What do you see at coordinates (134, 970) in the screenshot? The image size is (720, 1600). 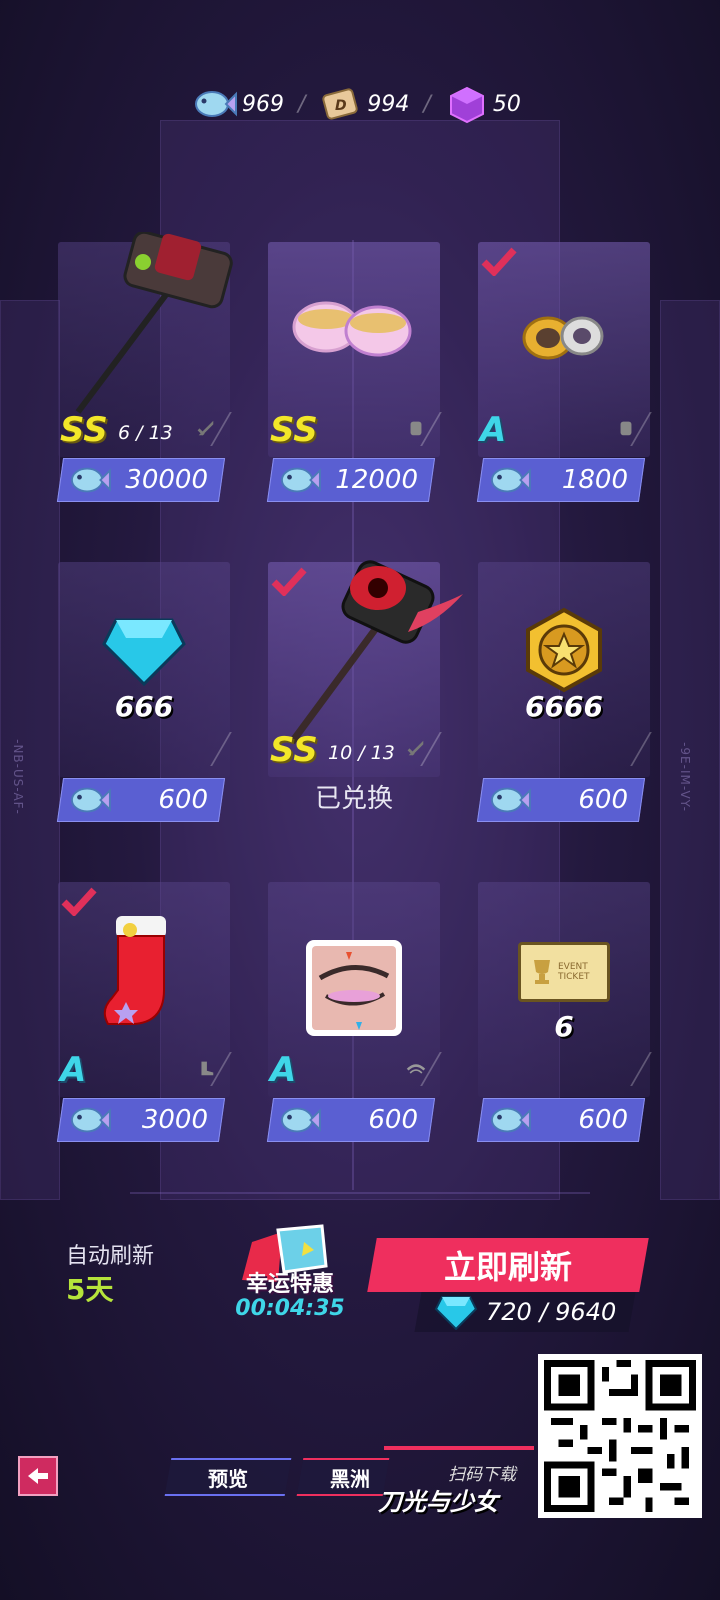 I see `christmas-sock-icon` at bounding box center [134, 970].